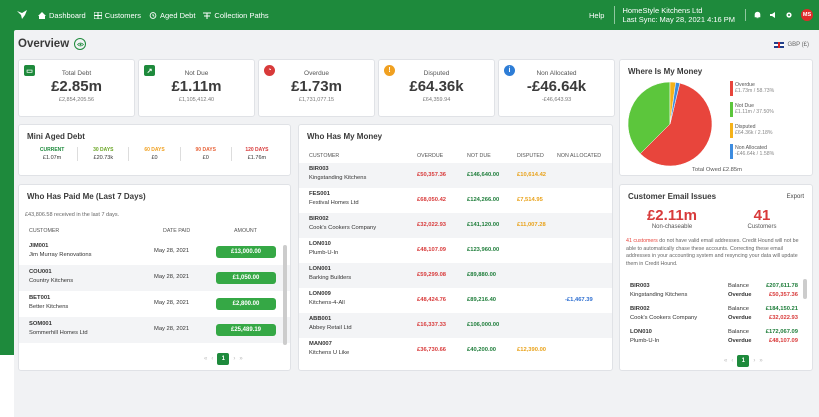 This screenshot has height=417, width=819. I want to click on disputed-amount: £11,007.28, so click(531, 225).